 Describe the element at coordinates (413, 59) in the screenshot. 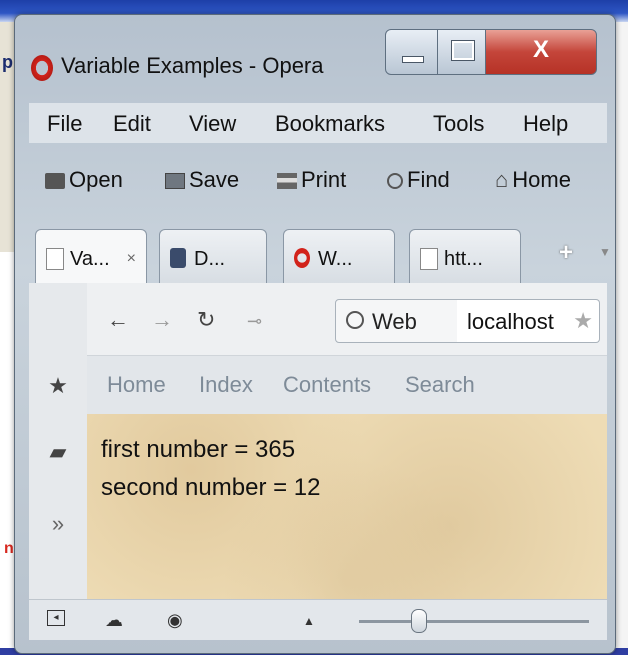

I see `minimize-icon` at that location.